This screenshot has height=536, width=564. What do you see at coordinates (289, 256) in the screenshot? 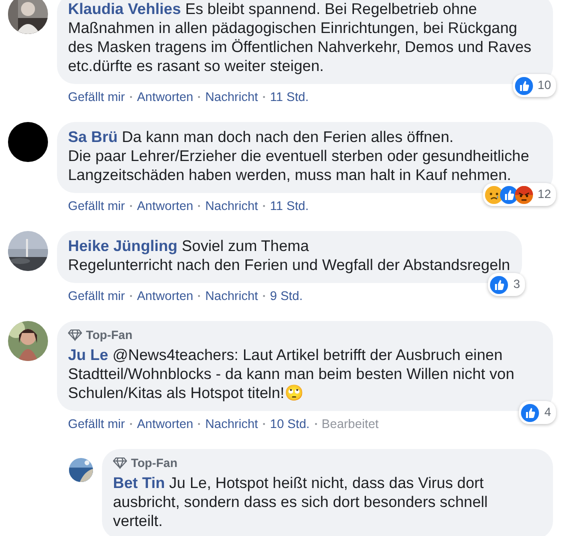
I see `comment-text: Heike Jüngling Soviel zum Thema Regelunterricht nach den Ferien und Wegfall der Abstandsregeln` at bounding box center [289, 256].